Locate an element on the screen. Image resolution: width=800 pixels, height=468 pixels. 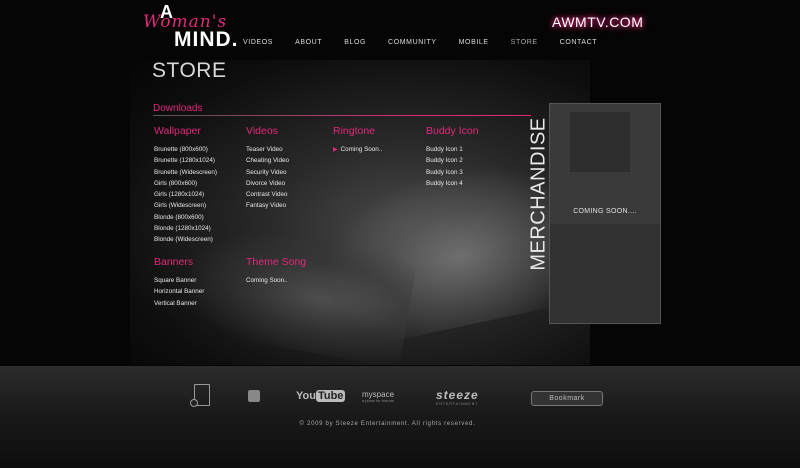
banner-link: Square Banner is located at coordinates (179, 280).